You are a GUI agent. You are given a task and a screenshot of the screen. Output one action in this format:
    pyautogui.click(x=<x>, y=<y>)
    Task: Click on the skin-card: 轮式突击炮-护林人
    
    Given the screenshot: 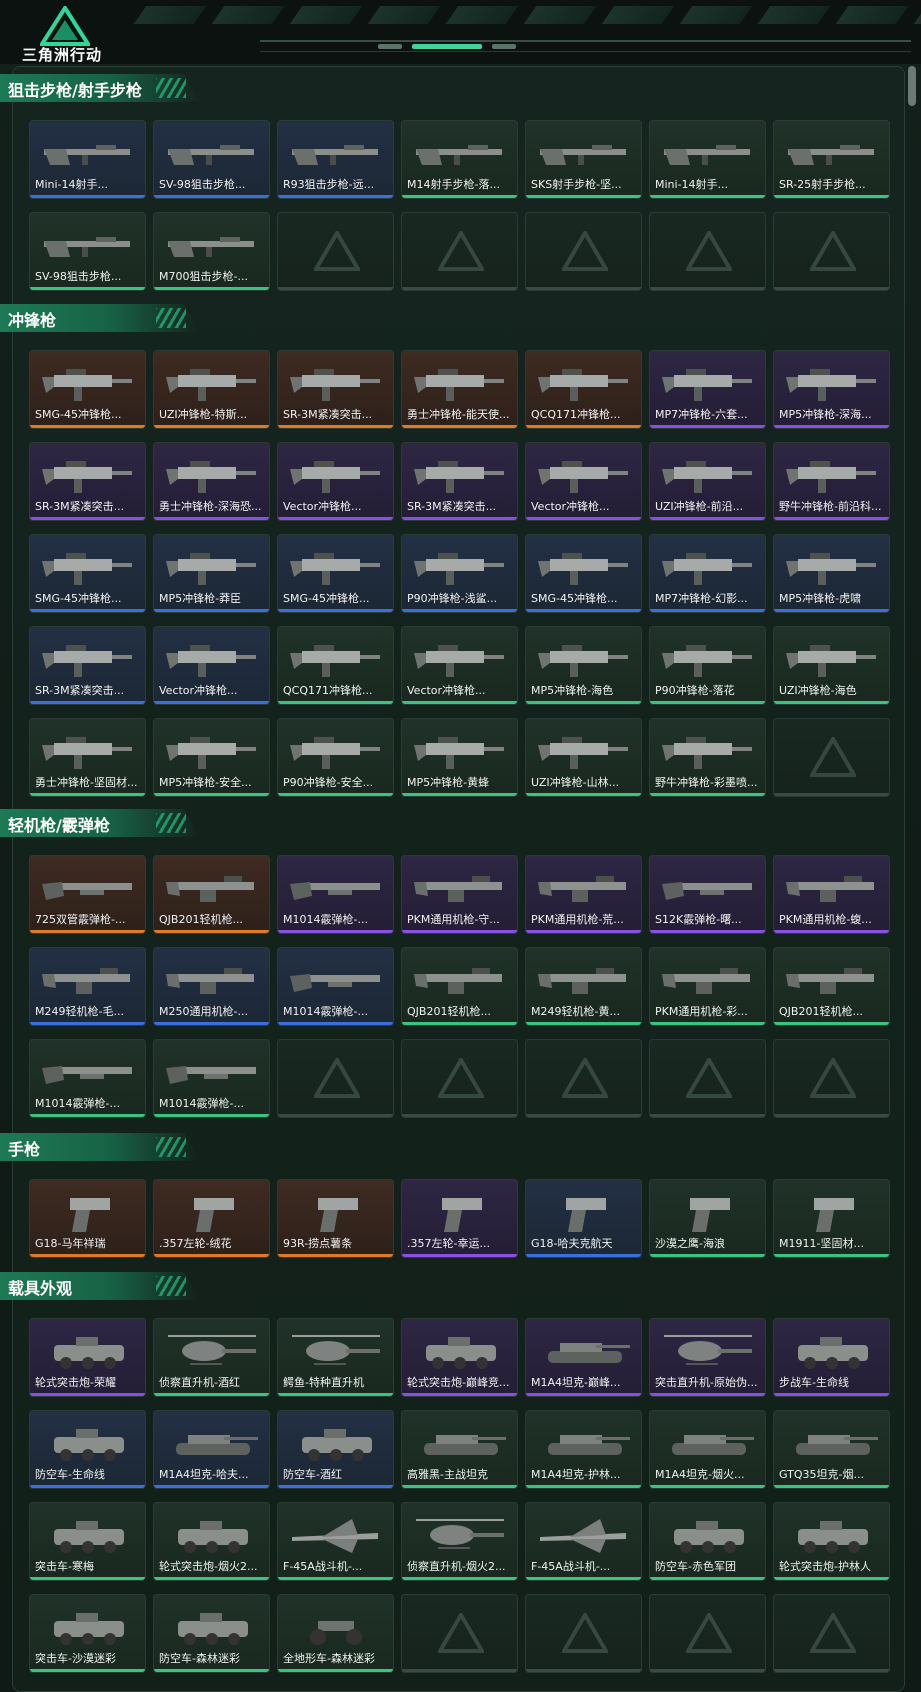 What is the action you would take?
    pyautogui.click(x=831, y=1541)
    